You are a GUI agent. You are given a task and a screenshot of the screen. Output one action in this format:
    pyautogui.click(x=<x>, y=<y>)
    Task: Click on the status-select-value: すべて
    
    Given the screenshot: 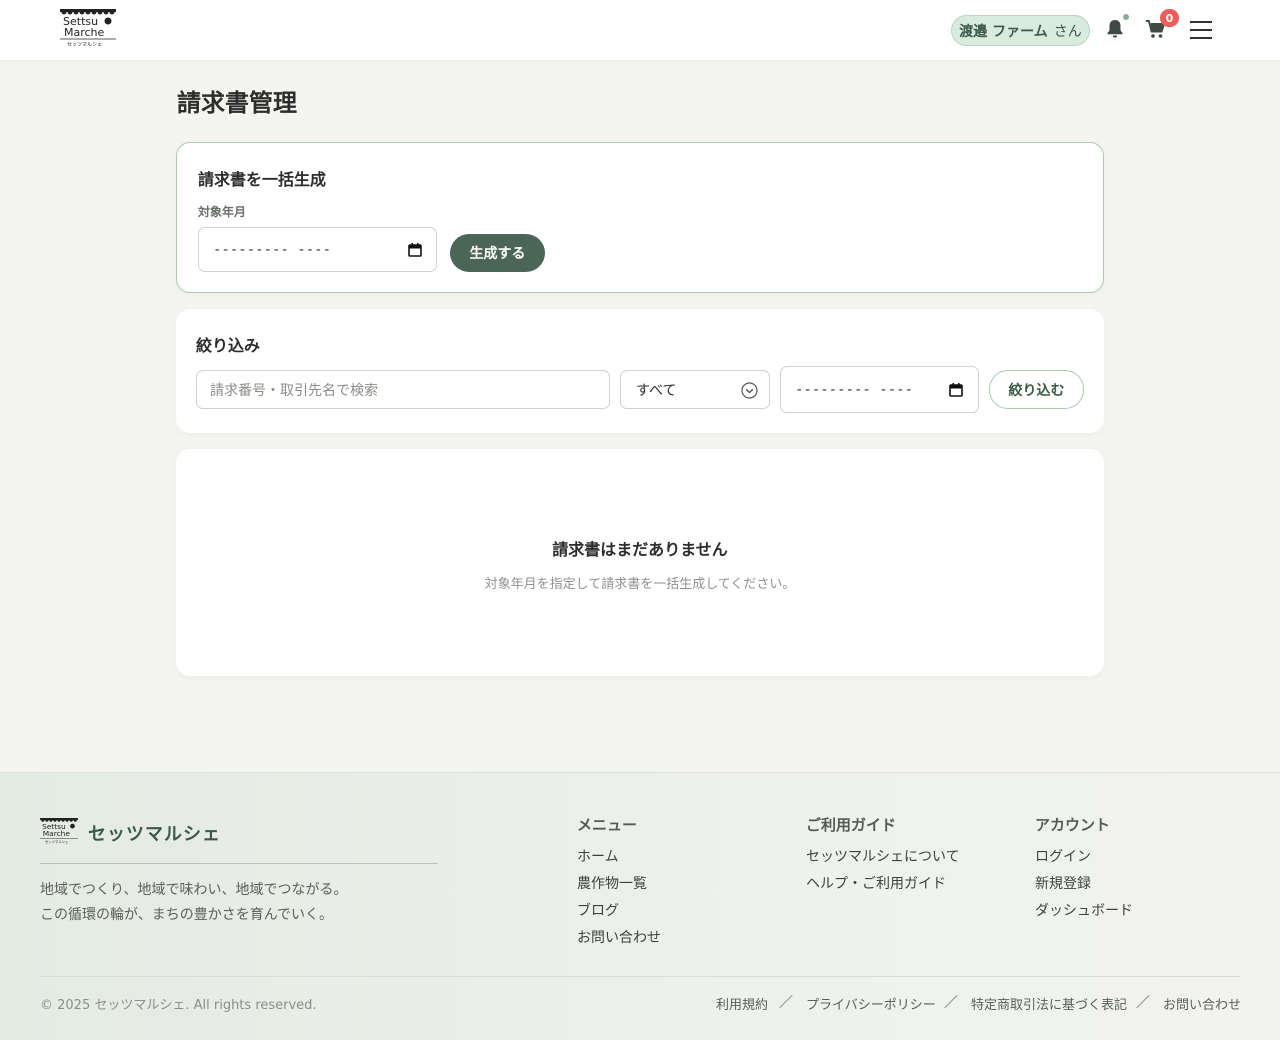 What is the action you would take?
    pyautogui.click(x=656, y=390)
    